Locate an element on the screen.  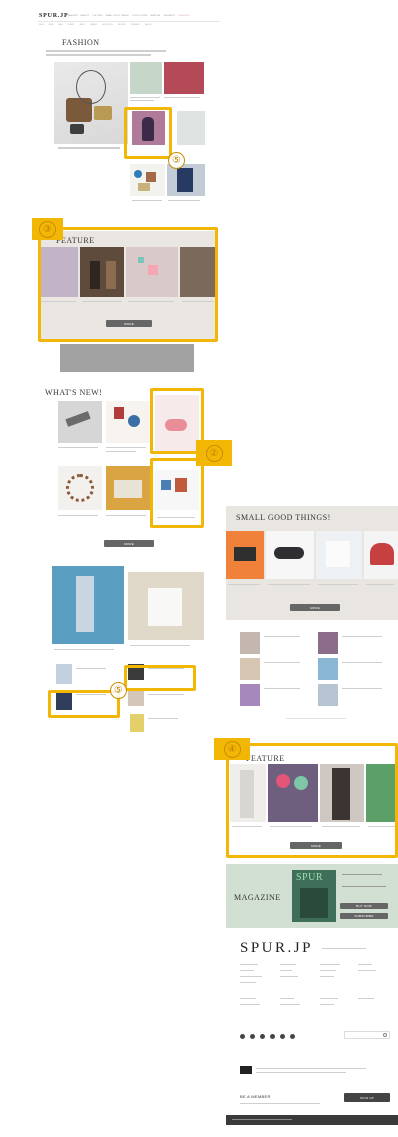
editorial-hero-left is located at coordinates (88, 605).